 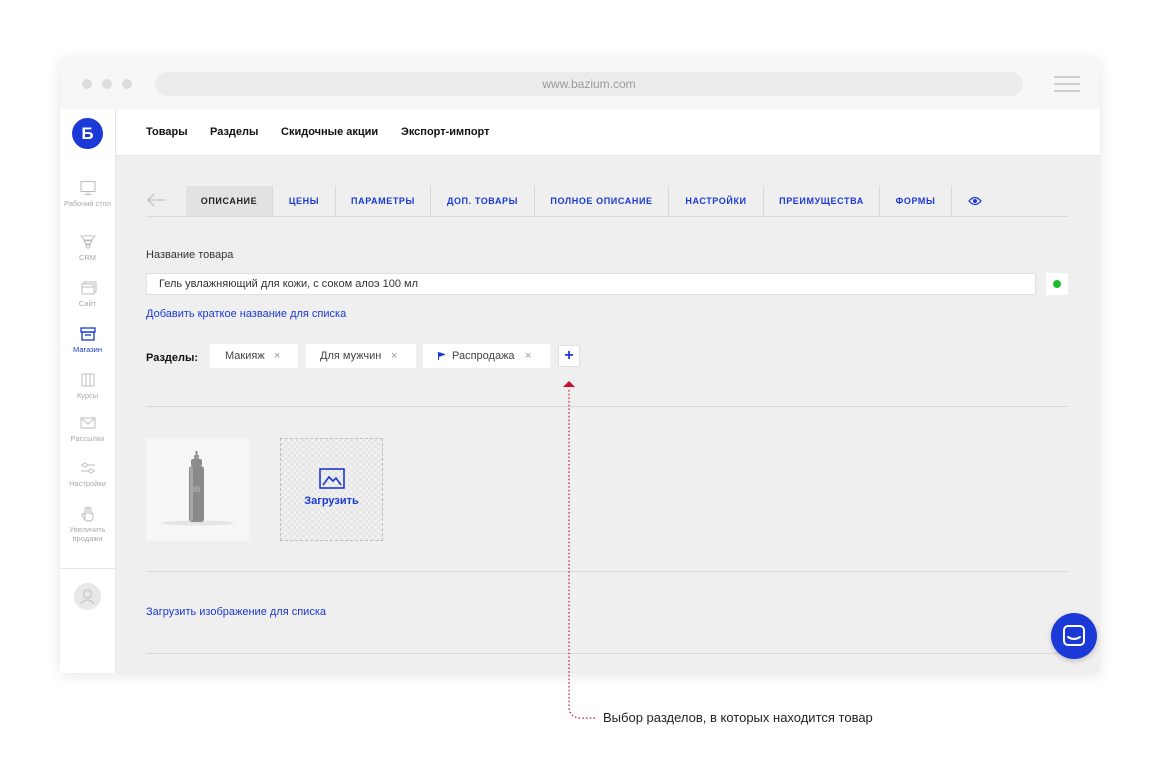 I want to click on chat-icon, so click(x=1074, y=635).